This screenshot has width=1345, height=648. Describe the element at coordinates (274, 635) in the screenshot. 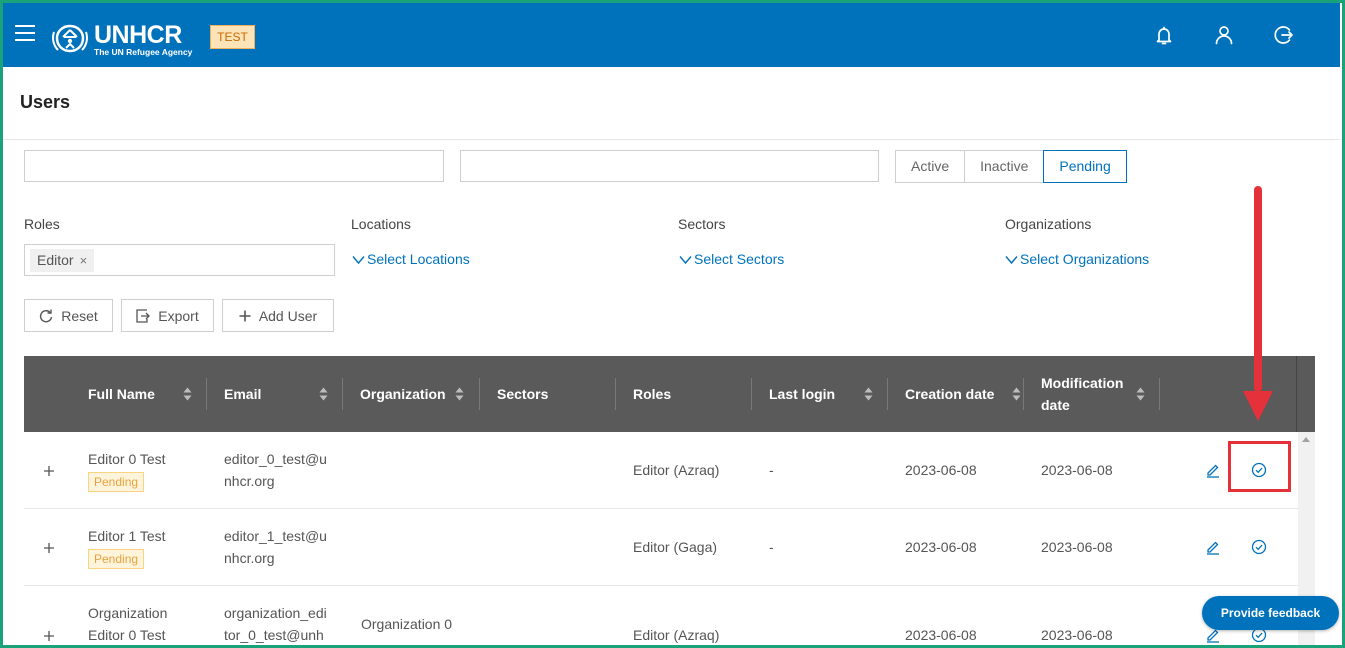

I see `email-line: tor_0_test@unh` at that location.